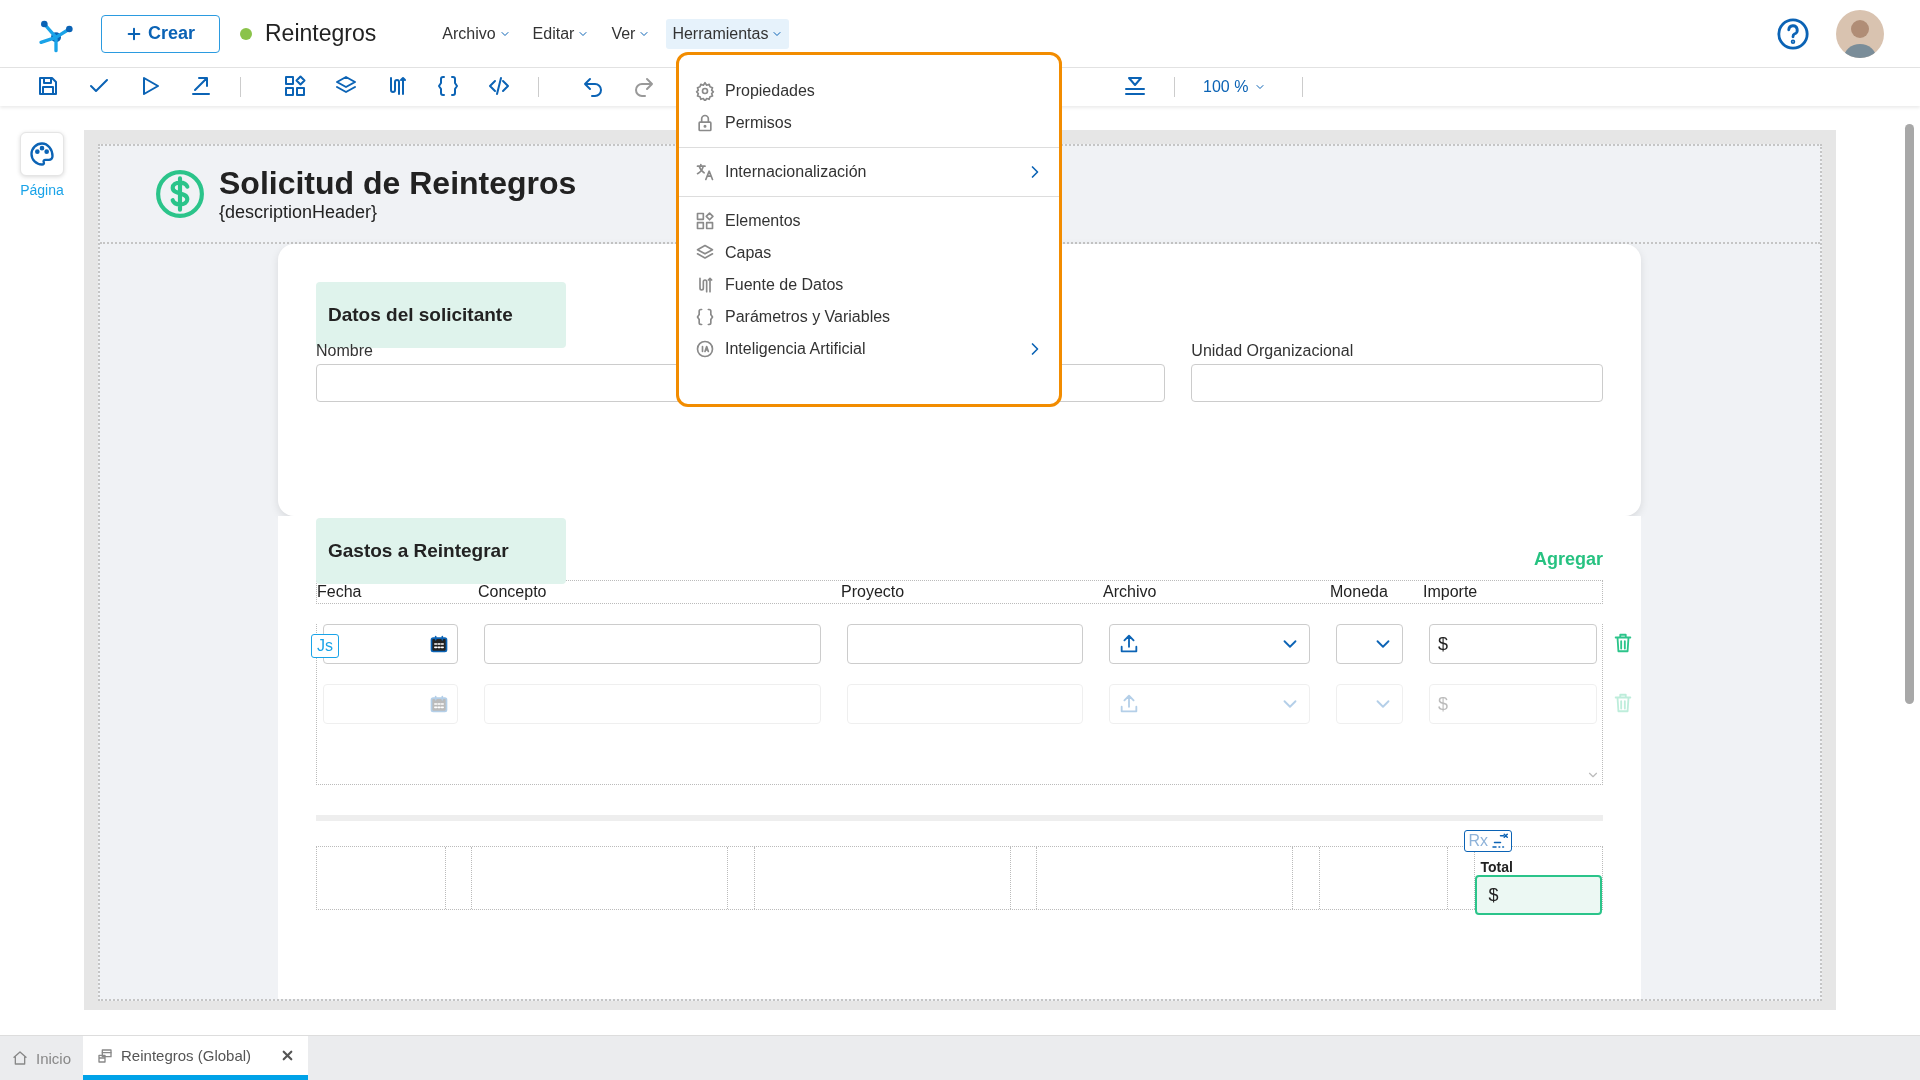 Image resolution: width=1920 pixels, height=1080 pixels. I want to click on lock-icon, so click(705, 123).